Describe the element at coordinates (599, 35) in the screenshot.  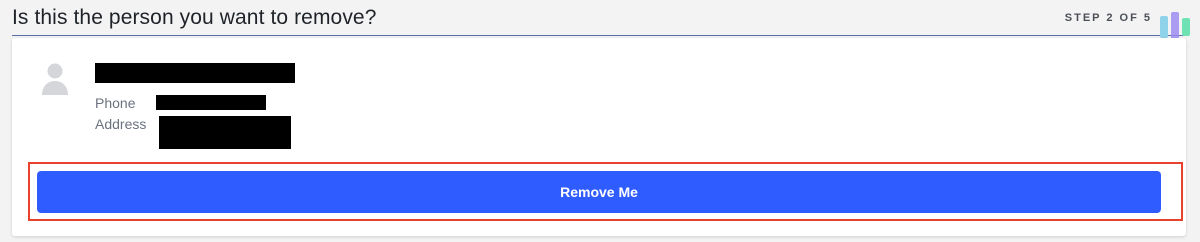
I see `title-divider` at that location.